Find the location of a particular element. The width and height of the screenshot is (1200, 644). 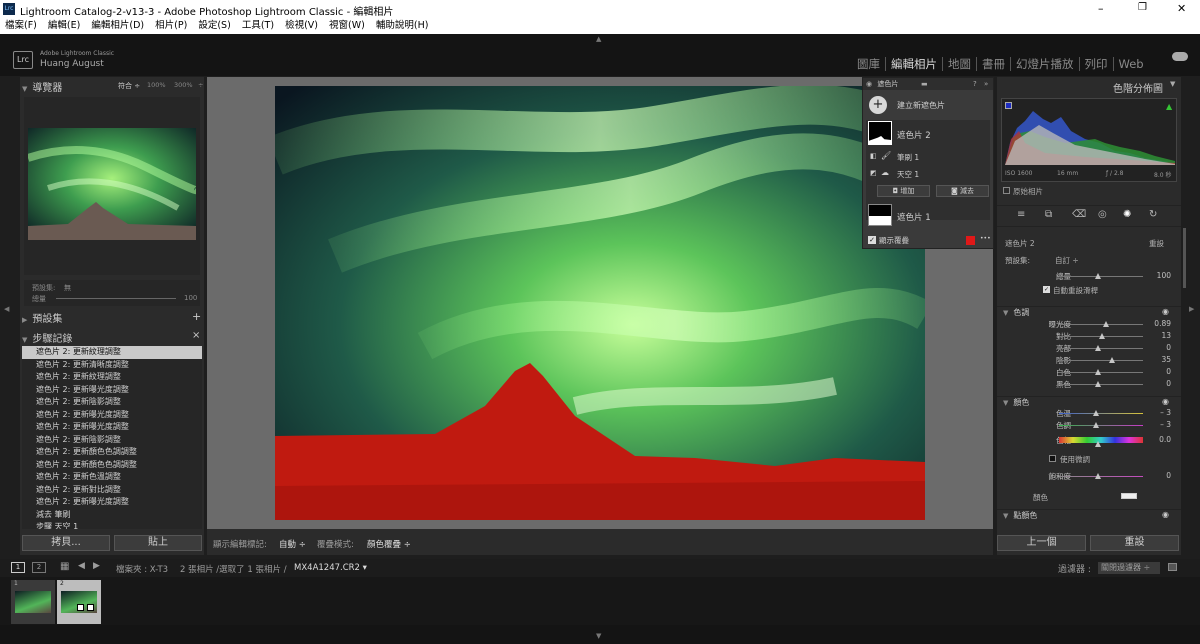

main-screen-button: 1 is located at coordinates (18, 567).